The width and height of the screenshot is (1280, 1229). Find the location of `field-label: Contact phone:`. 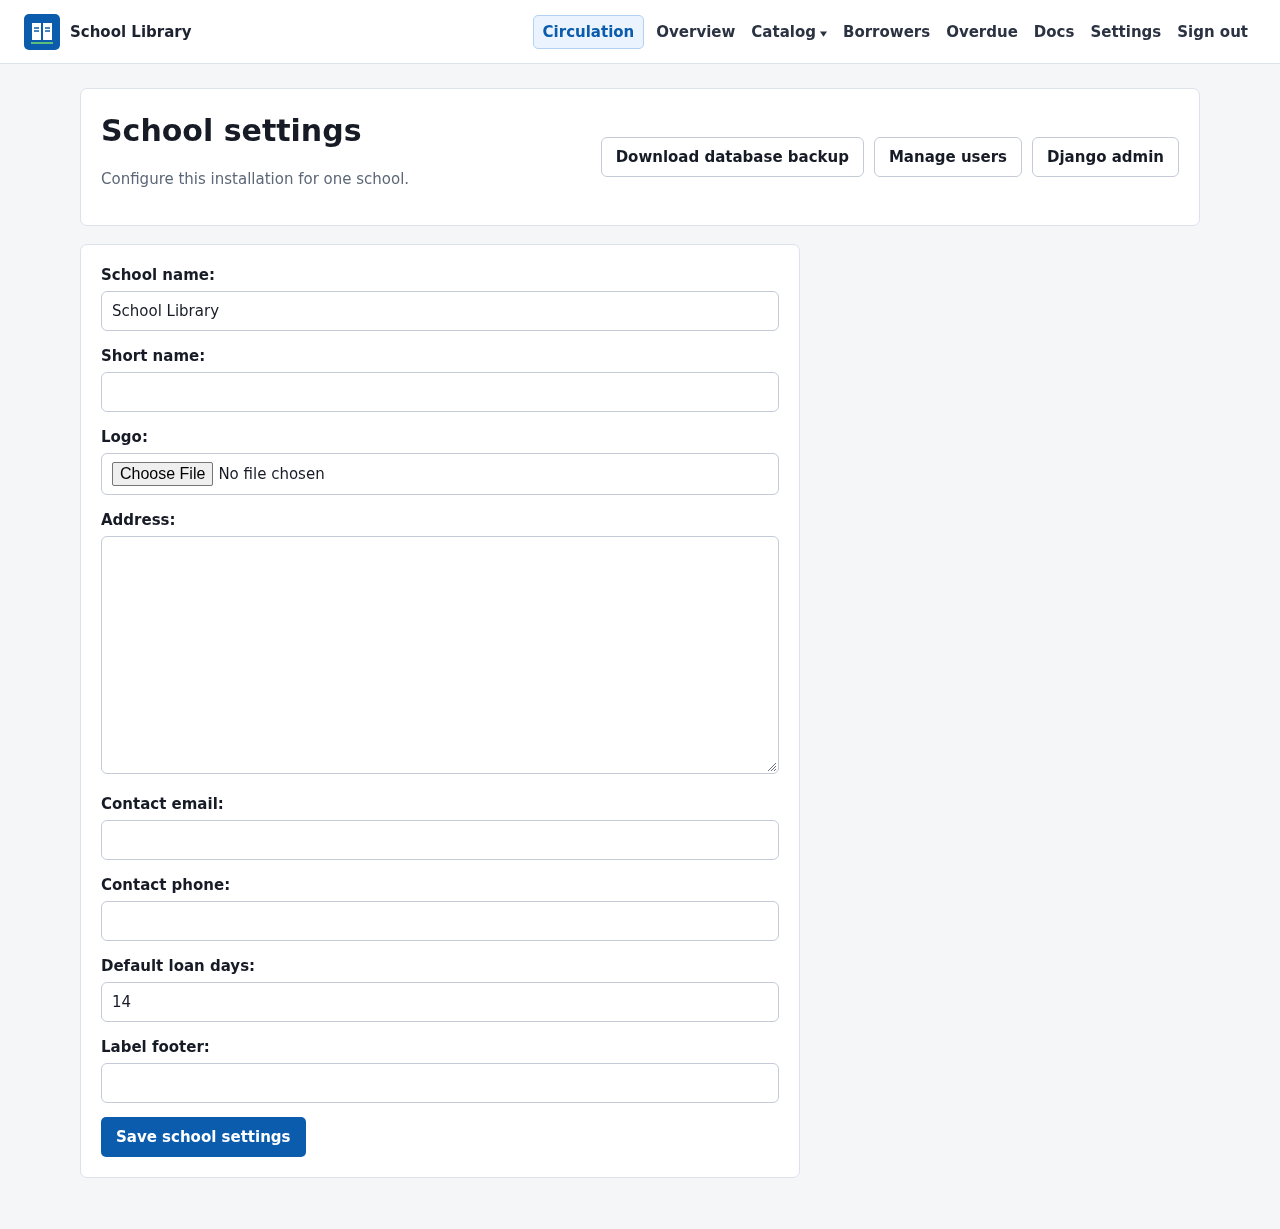

field-label: Contact phone: is located at coordinates (166, 885).